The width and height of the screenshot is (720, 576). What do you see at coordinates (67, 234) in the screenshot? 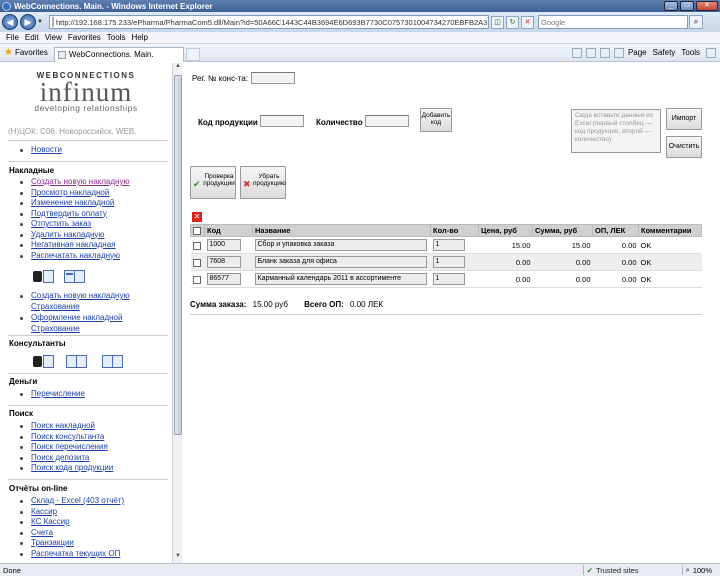
I see `sidebar-link-delete-invoice: Удалить накладную` at bounding box center [67, 234].